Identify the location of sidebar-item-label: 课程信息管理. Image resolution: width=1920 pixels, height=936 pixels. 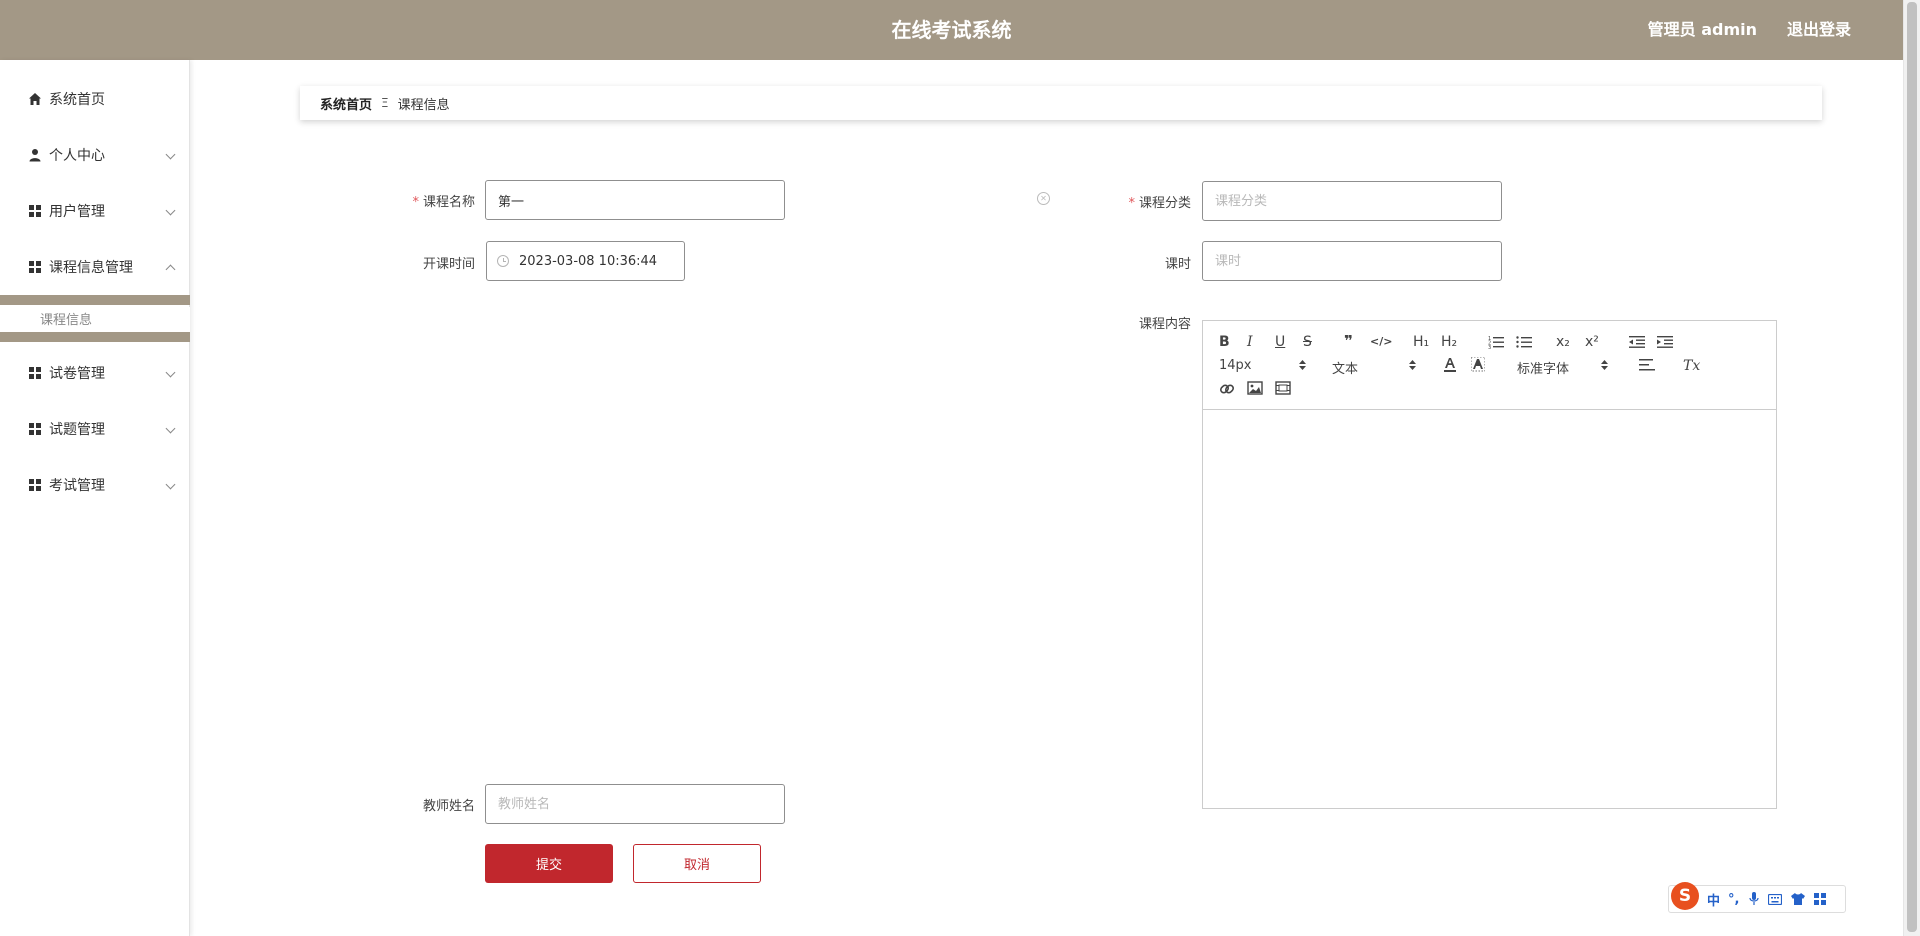
(91, 268).